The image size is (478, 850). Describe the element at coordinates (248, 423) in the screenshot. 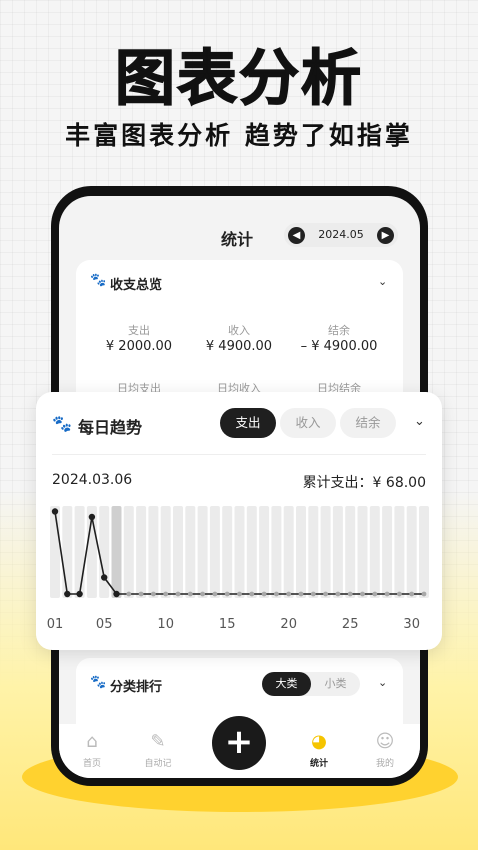

I see `tab-expense: 支出` at that location.